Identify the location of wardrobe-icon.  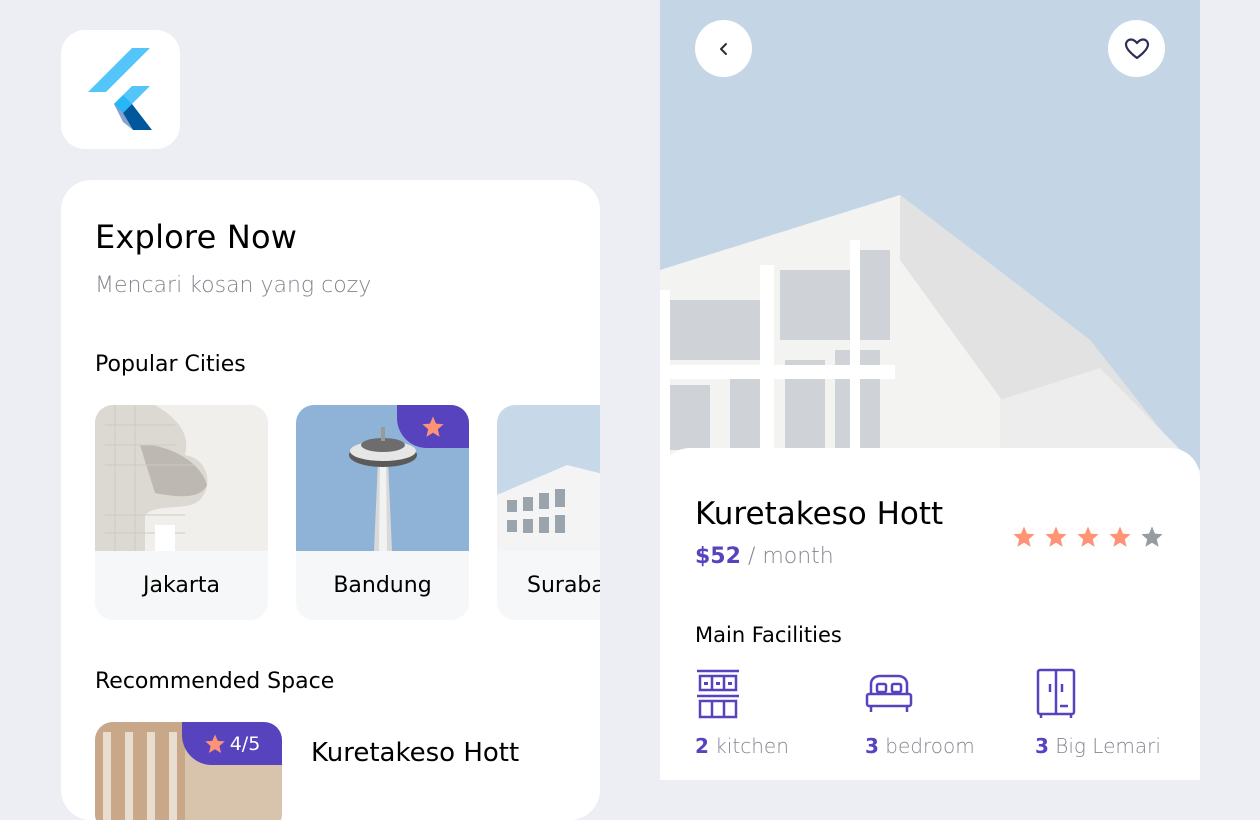
(1056, 693).